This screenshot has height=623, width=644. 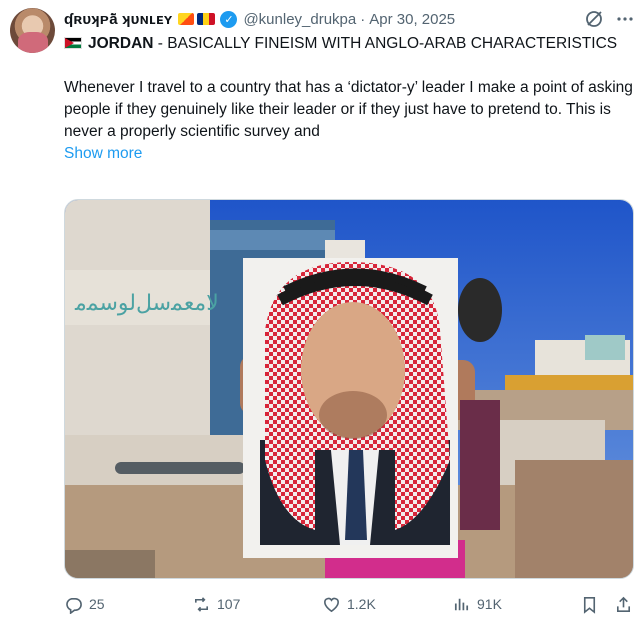 What do you see at coordinates (201, 604) in the screenshot?
I see `repost-icon` at bounding box center [201, 604].